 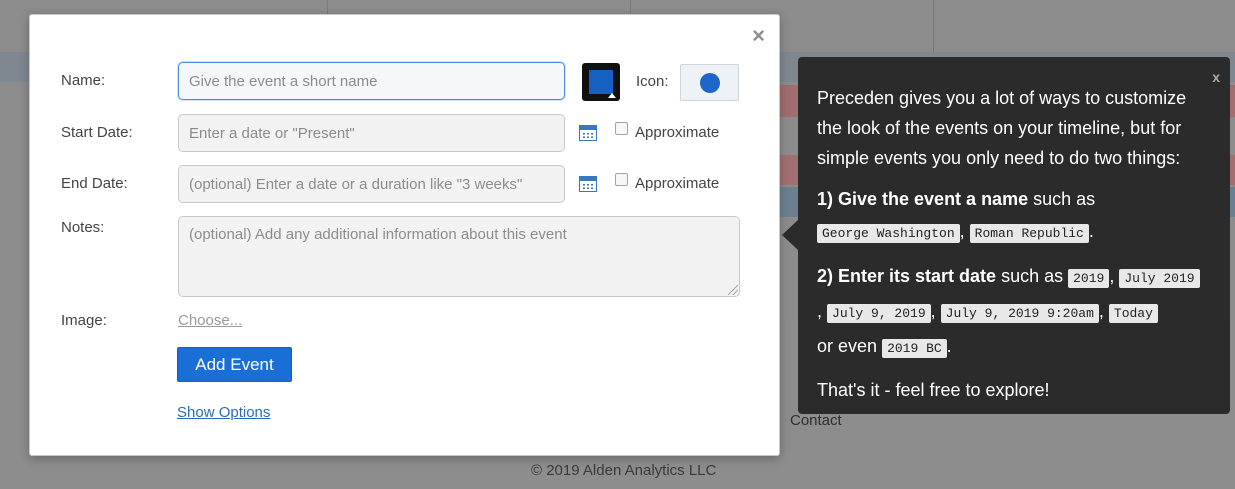 I want to click on resize-handle-icon, so click(x=733, y=290).